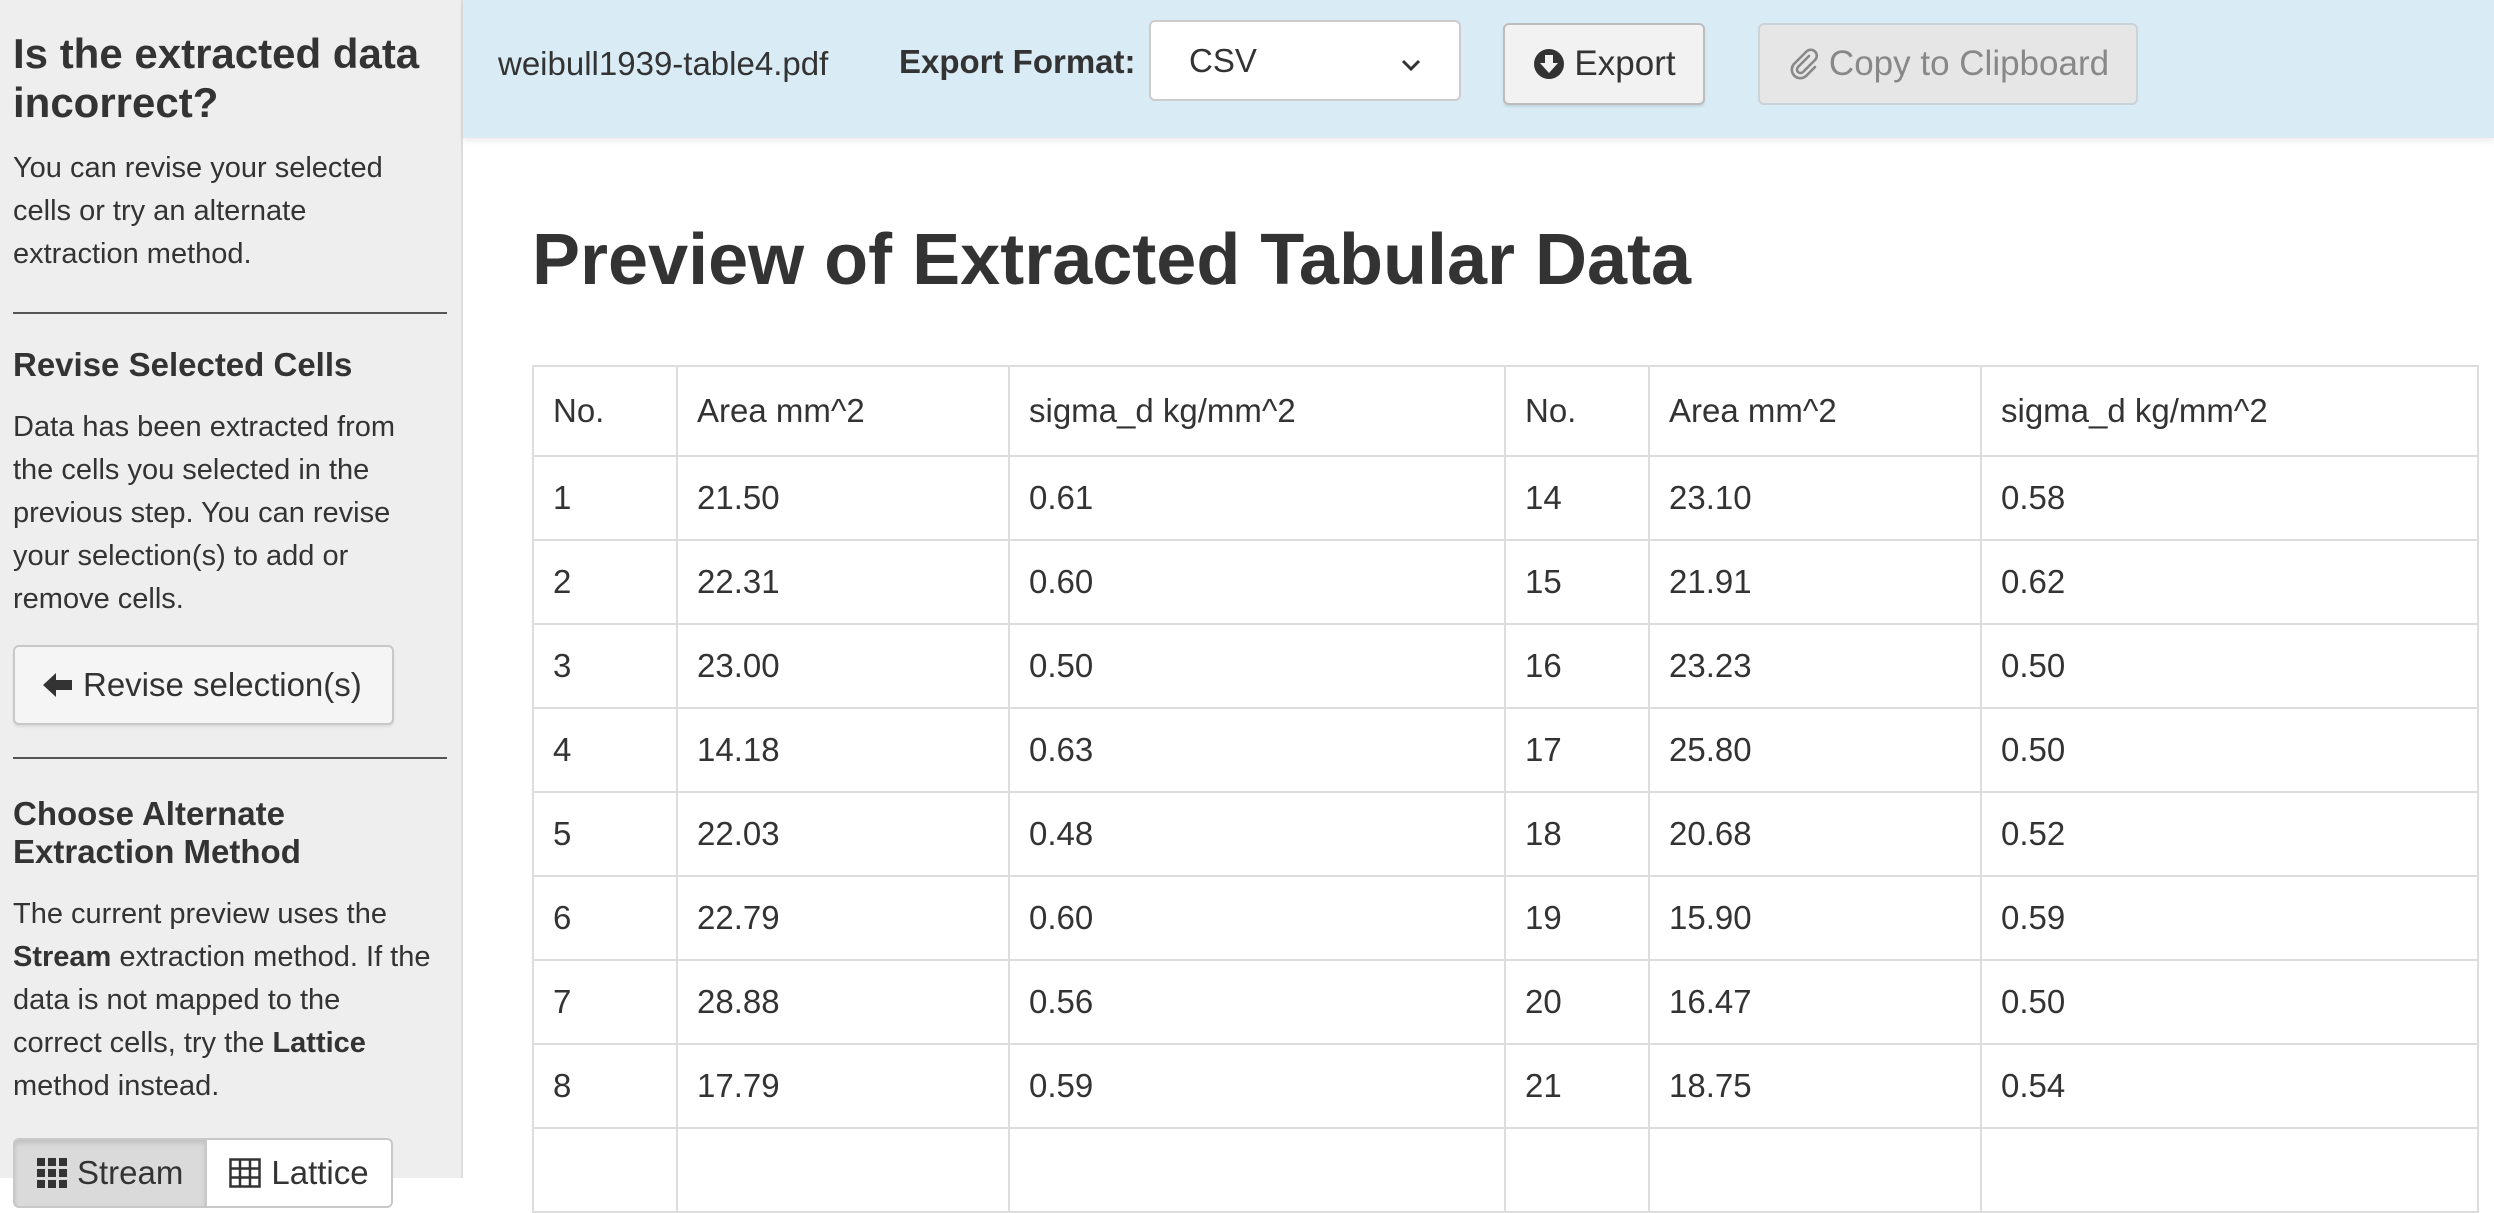 The height and width of the screenshot is (1213, 2494). What do you see at coordinates (605, 834) in the screenshot?
I see `table-cell: 5` at bounding box center [605, 834].